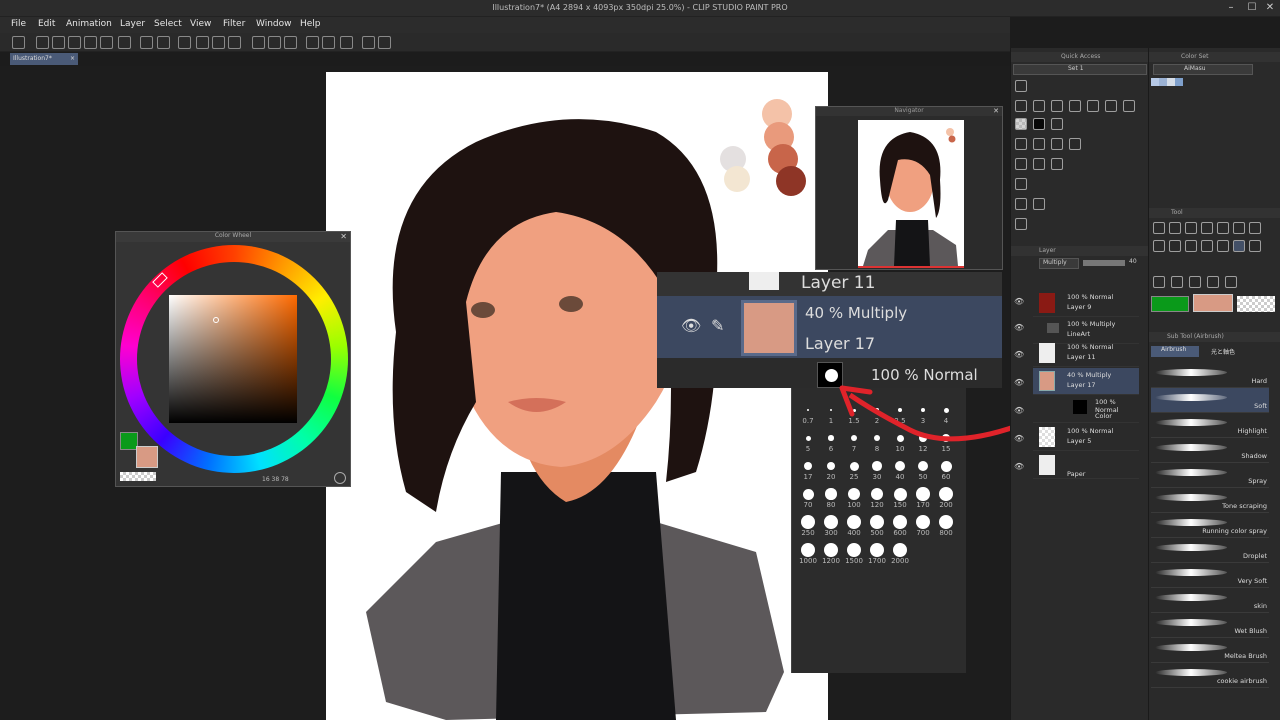 The image size is (1280, 720). What do you see at coordinates (1021, 184) in the screenshot?
I see `layer-copy-icon` at bounding box center [1021, 184].